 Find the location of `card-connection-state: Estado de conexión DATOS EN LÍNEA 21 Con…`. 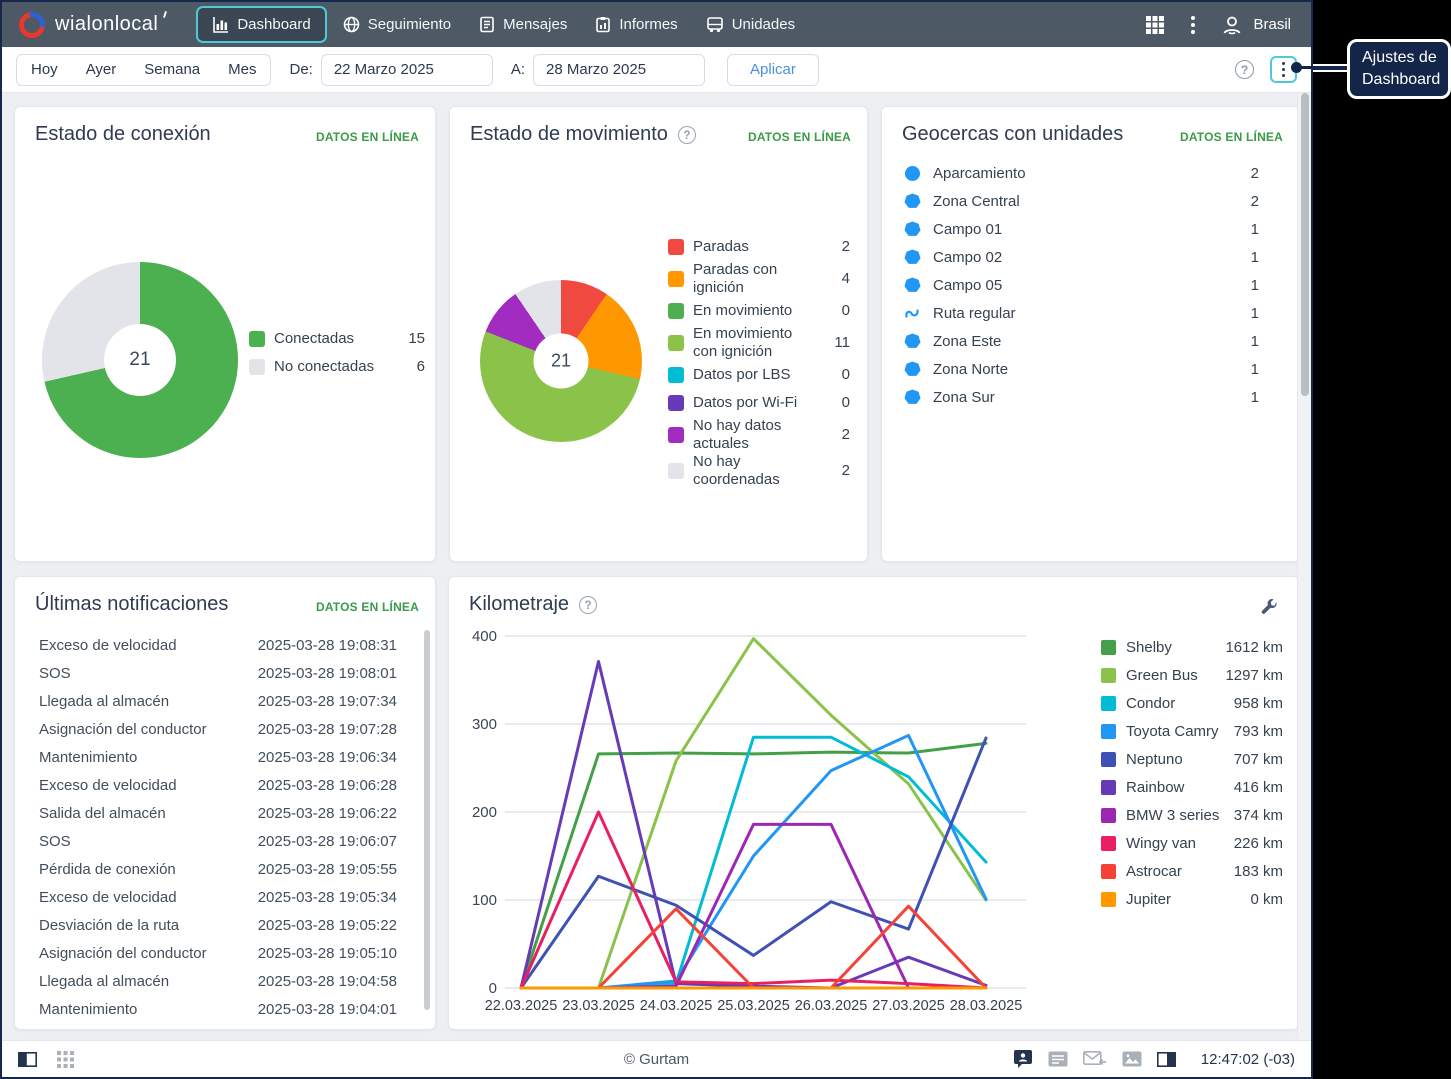

card-connection-state: Estado de conexión DATOS EN LÍNEA 21 Con… is located at coordinates (225, 334).